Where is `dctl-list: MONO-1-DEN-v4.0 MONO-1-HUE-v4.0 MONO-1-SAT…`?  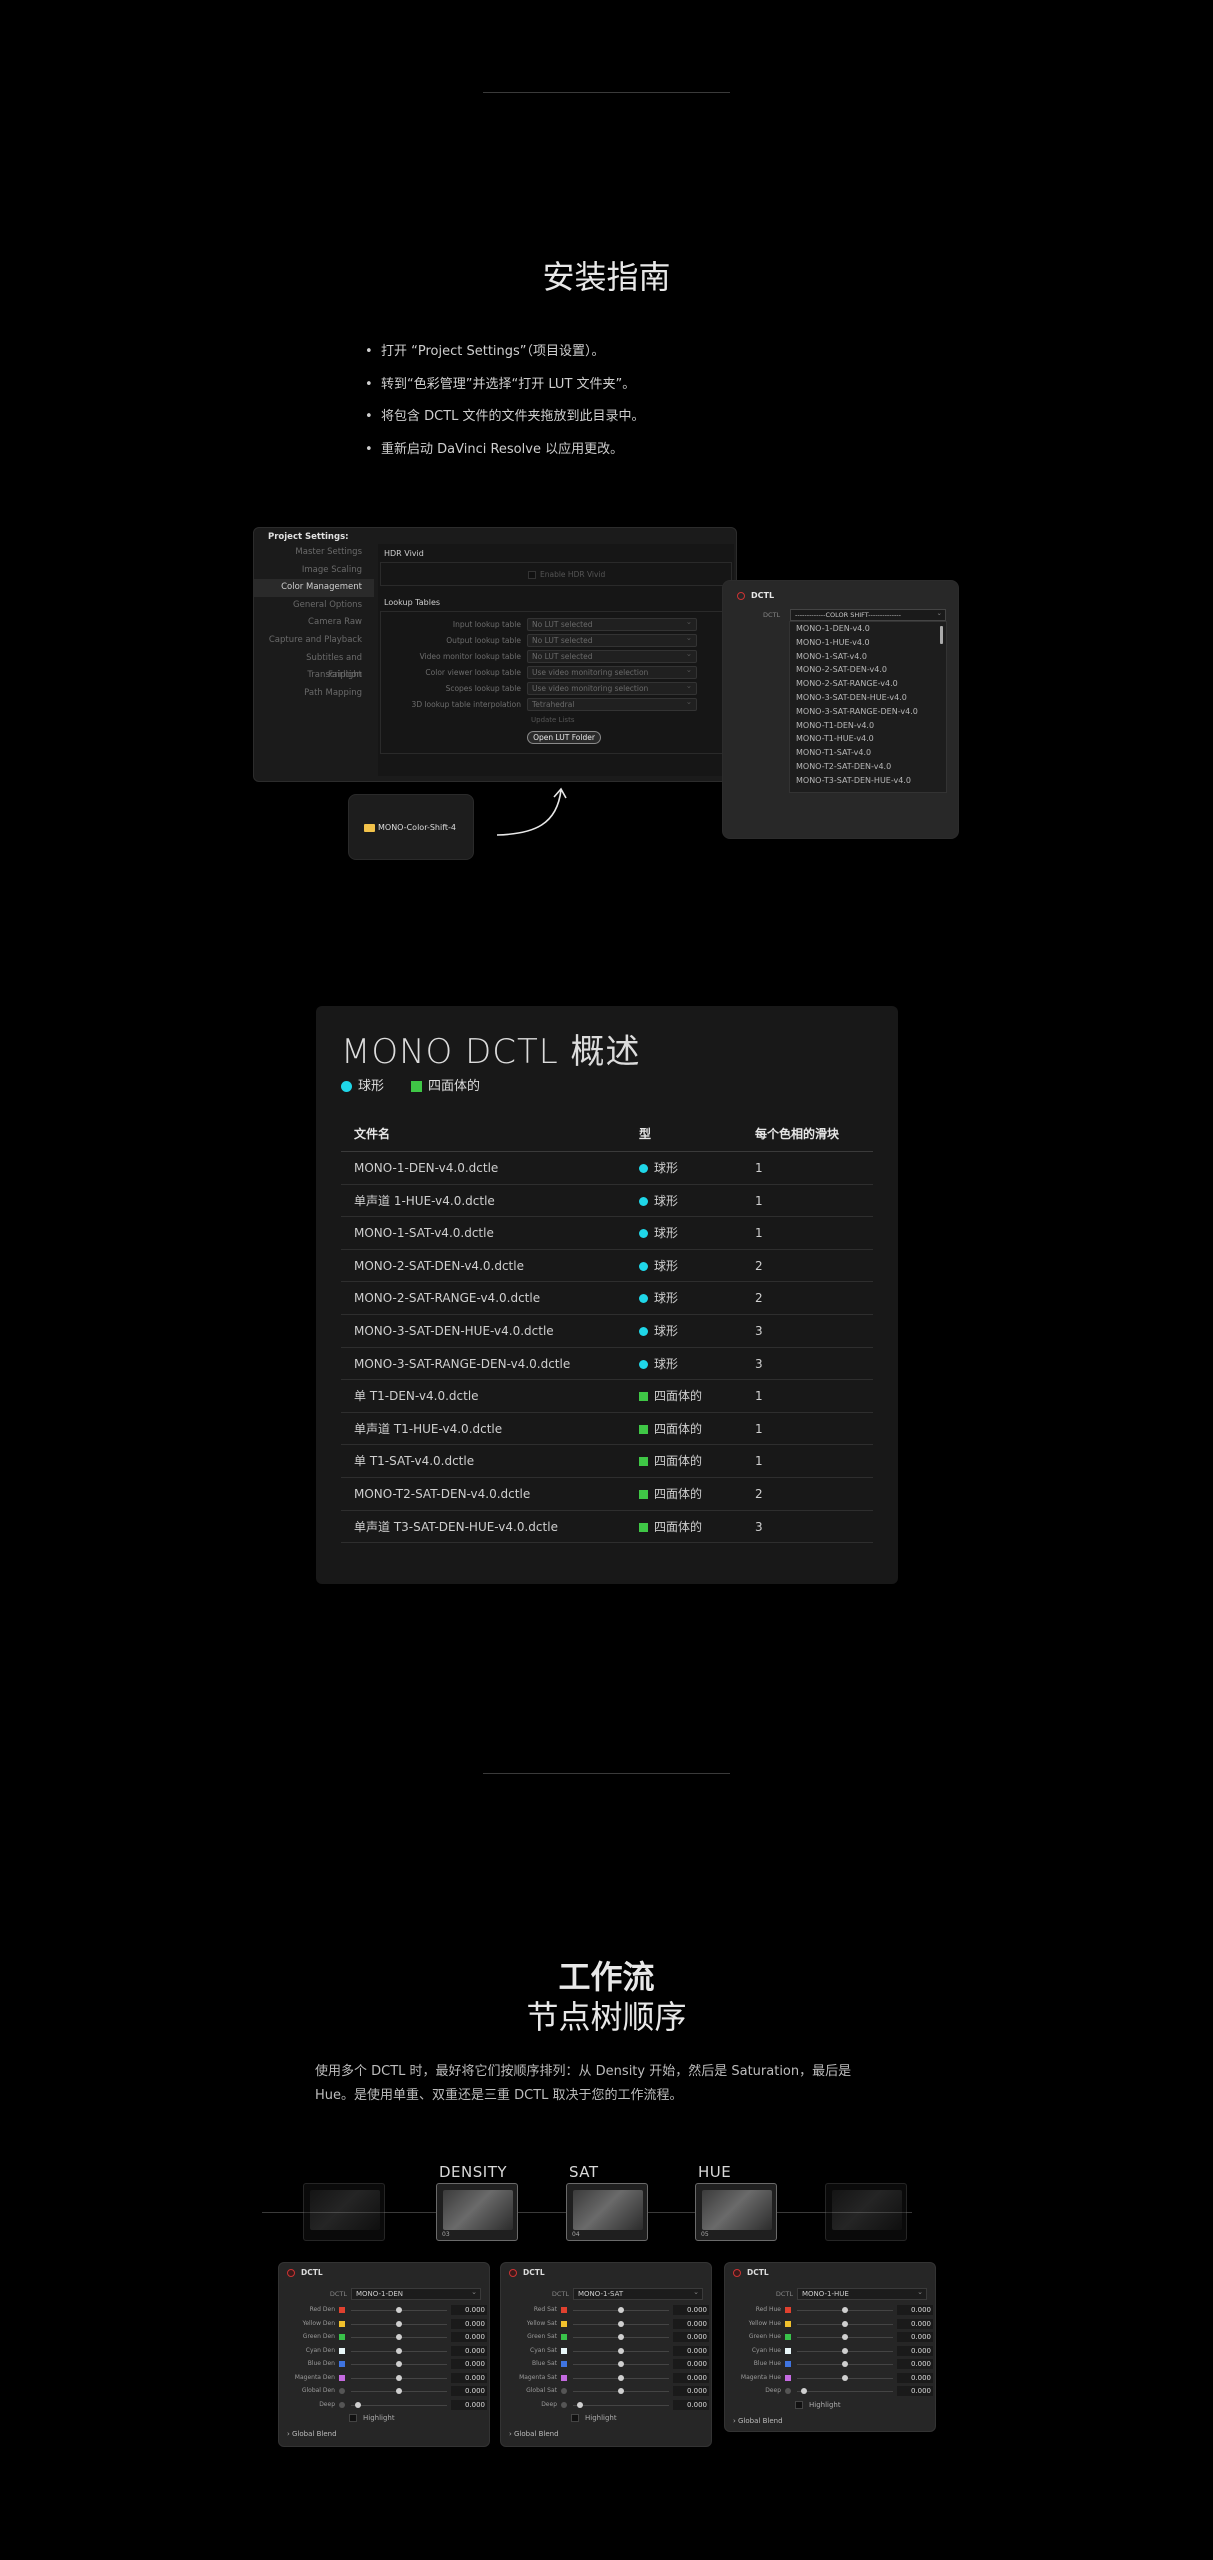 dctl-list: MONO-1-DEN-v4.0 MONO-1-HUE-v4.0 MONO-1-SAT… is located at coordinates (868, 707).